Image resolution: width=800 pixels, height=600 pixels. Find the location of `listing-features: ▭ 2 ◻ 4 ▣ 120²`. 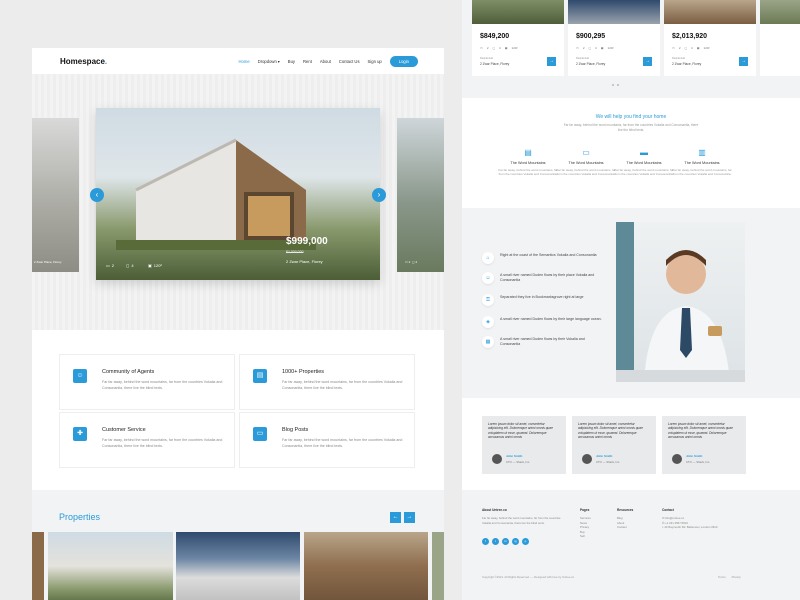

listing-features: ▭ 2 ◻ 4 ▣ 120² is located at coordinates (499, 48).